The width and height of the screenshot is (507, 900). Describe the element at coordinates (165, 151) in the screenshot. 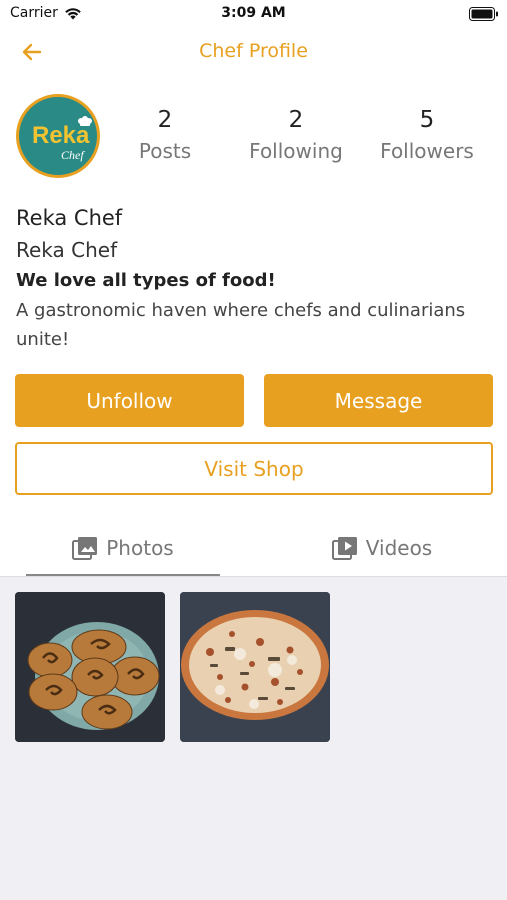

I see `stat-posts-label: Posts` at that location.